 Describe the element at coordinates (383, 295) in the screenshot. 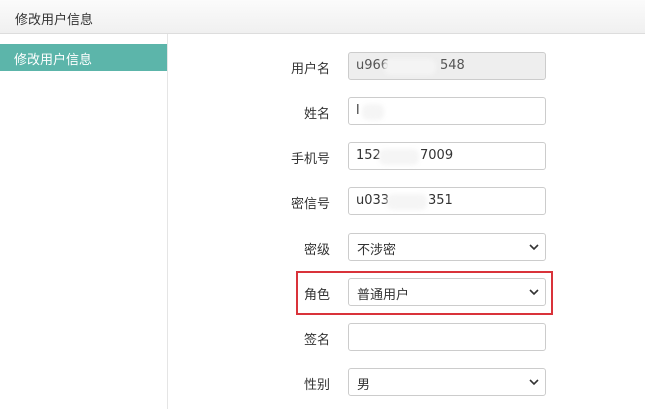

I see `role-selected-value: 普通用户` at that location.